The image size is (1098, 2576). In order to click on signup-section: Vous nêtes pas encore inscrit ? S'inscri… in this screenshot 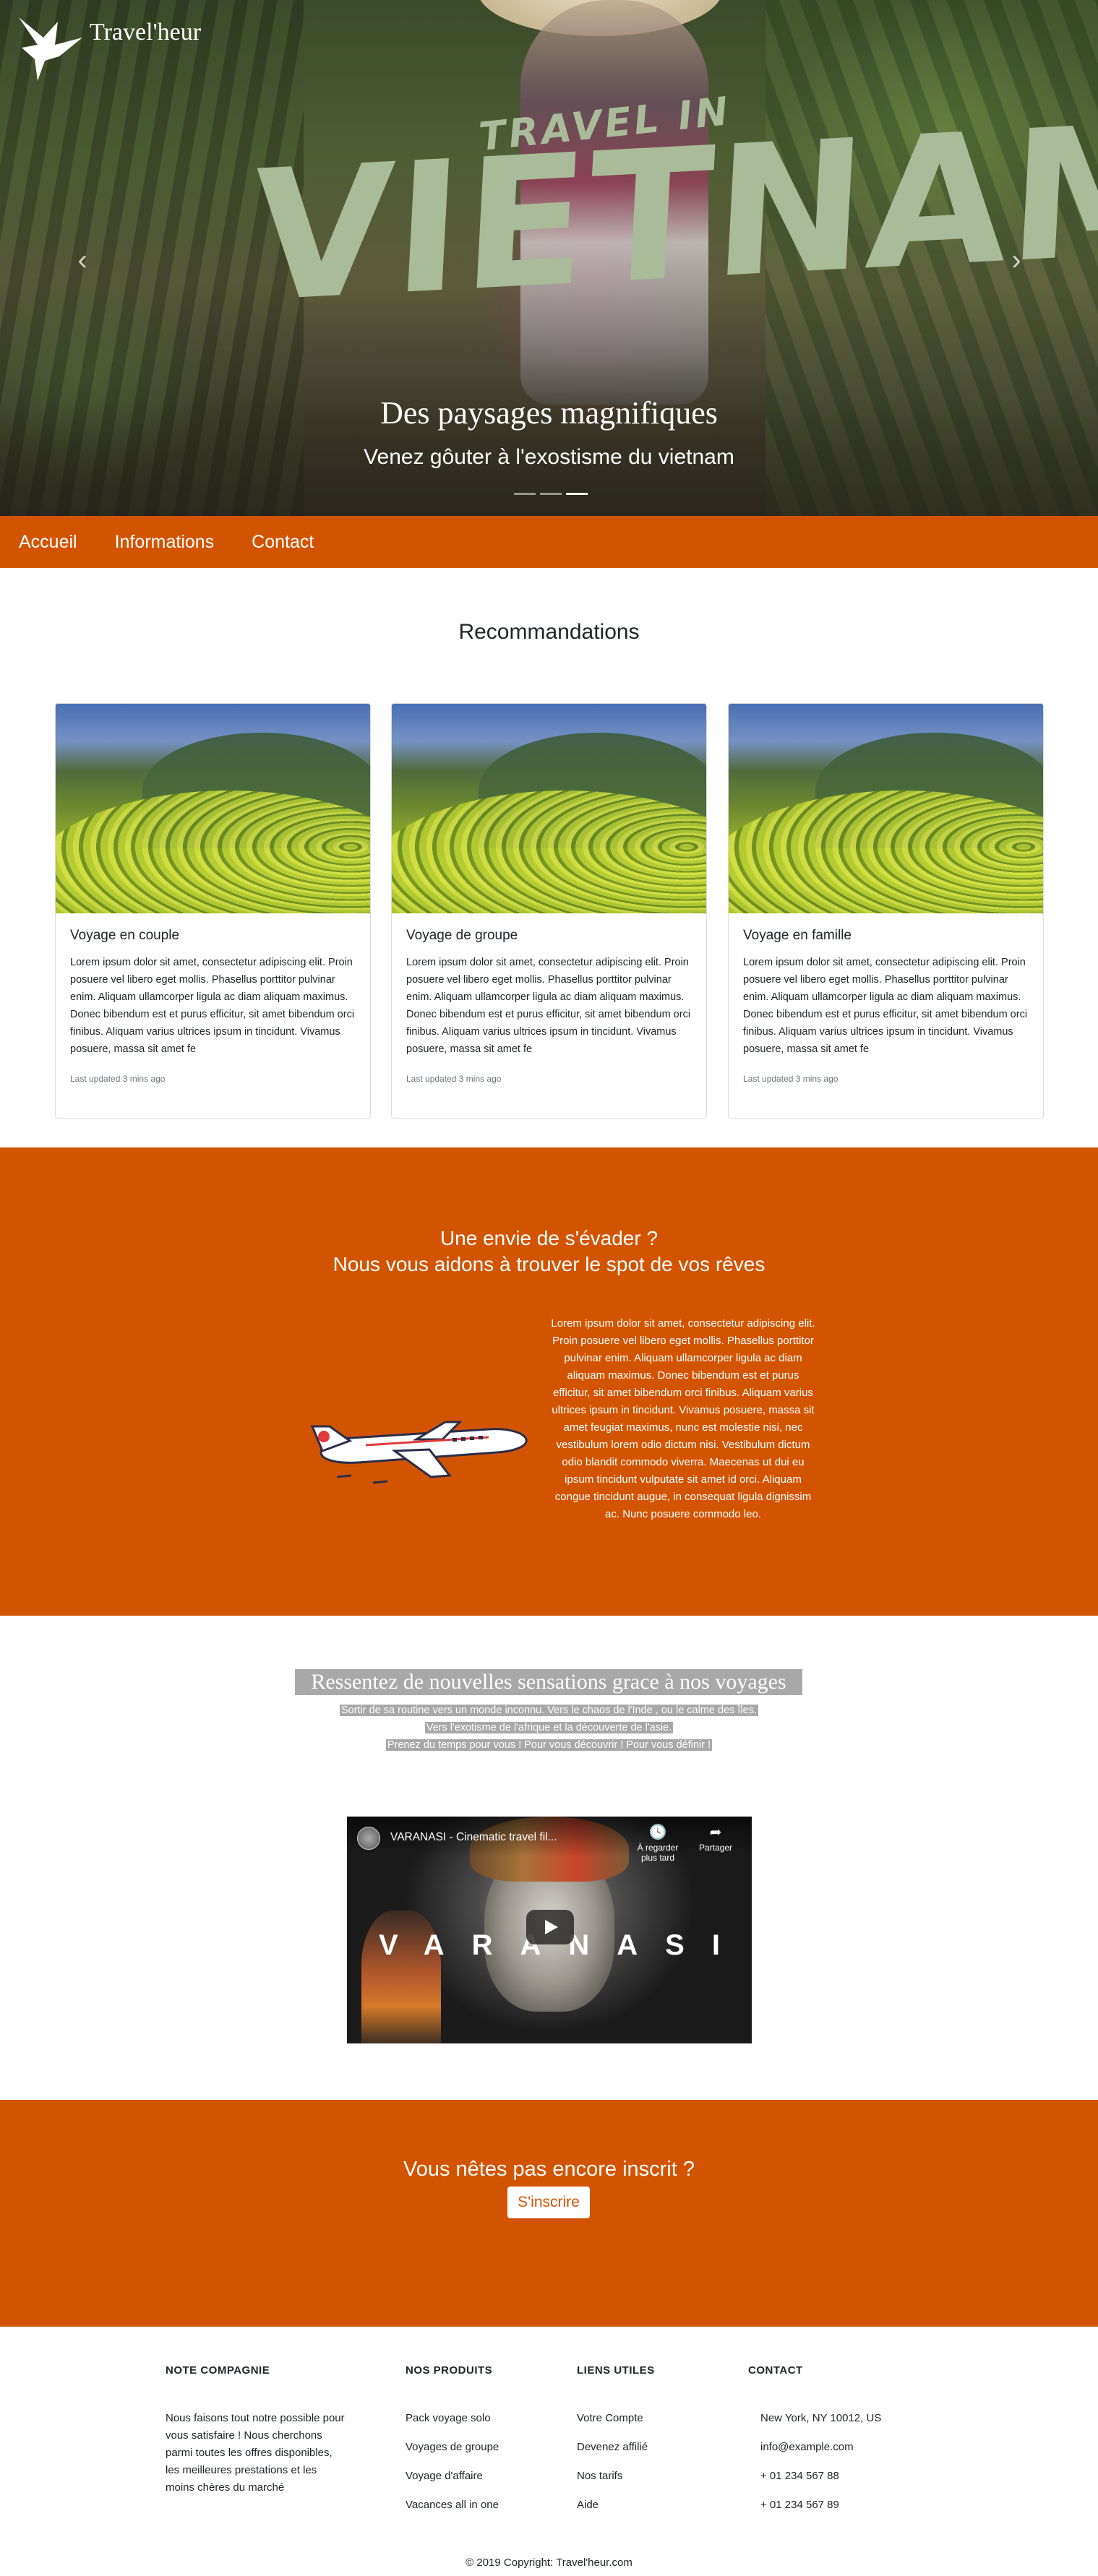, I will do `click(549, 2213)`.